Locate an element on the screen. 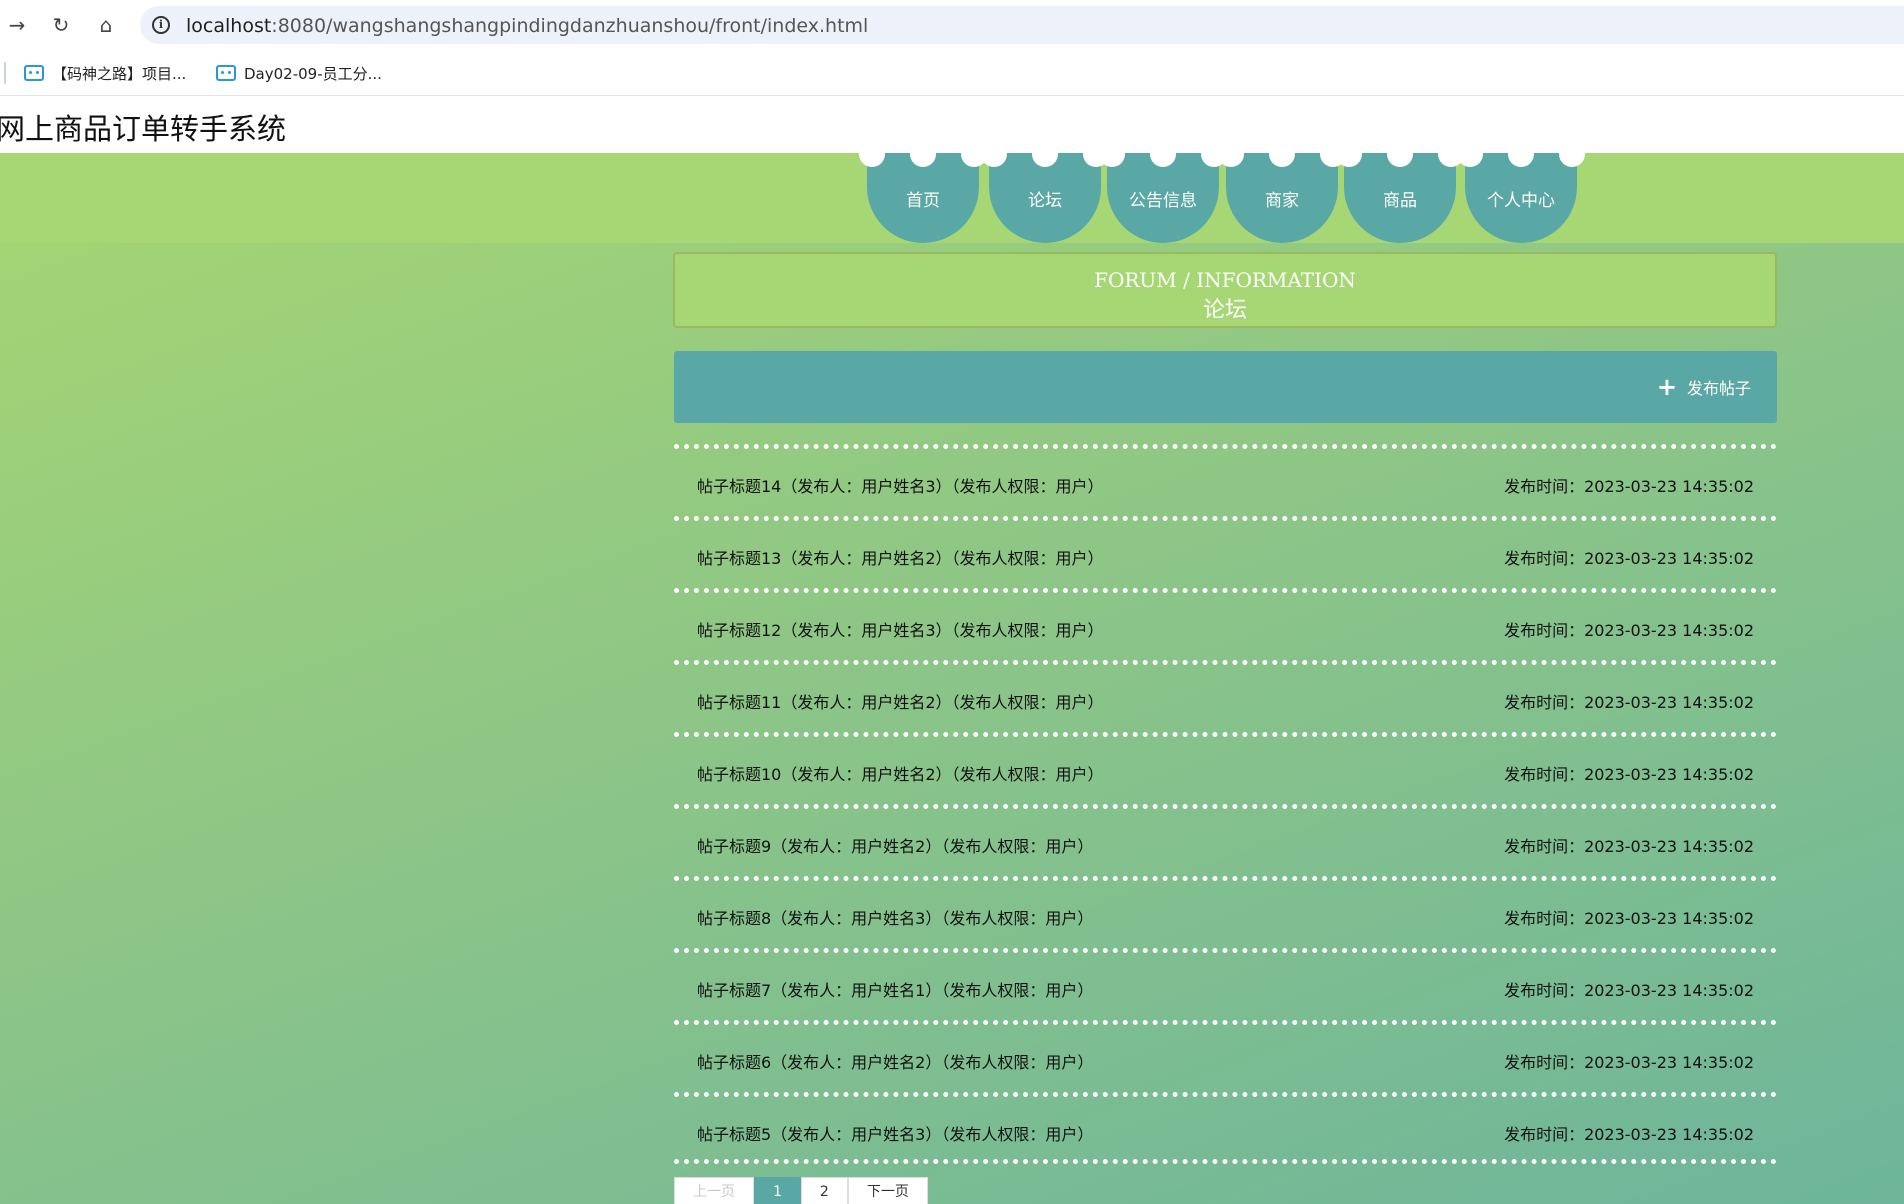 The height and width of the screenshot is (1204, 1904). forum-toolbar: + 发布帖子 is located at coordinates (1225, 387).